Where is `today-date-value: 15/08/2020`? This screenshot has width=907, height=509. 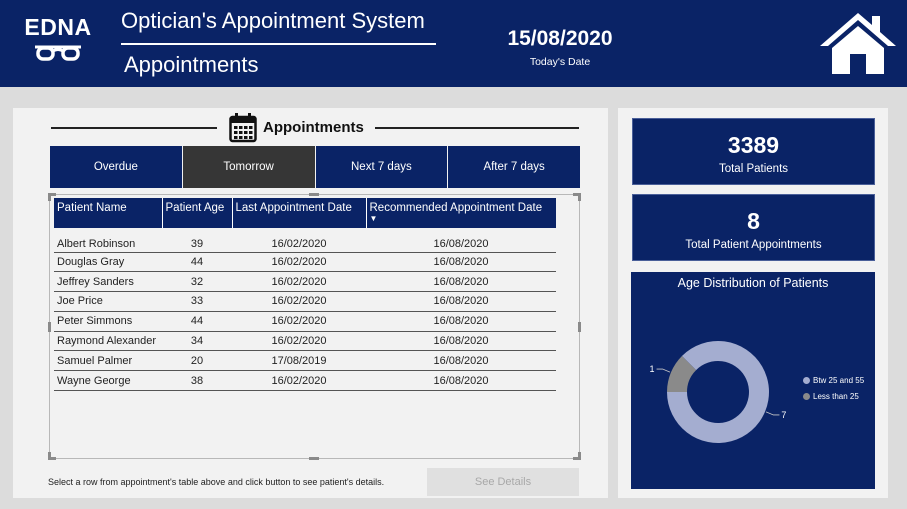
today-date-value: 15/08/2020 is located at coordinates (560, 38).